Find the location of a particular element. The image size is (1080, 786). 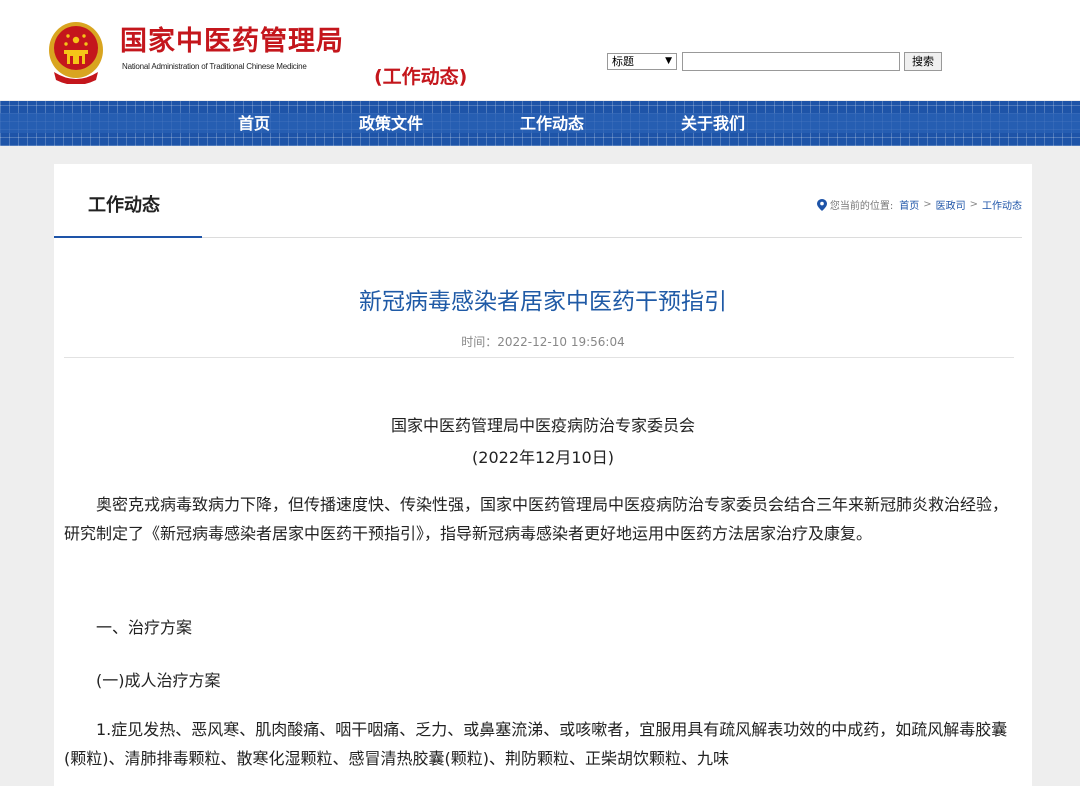

search-input is located at coordinates (791, 61).